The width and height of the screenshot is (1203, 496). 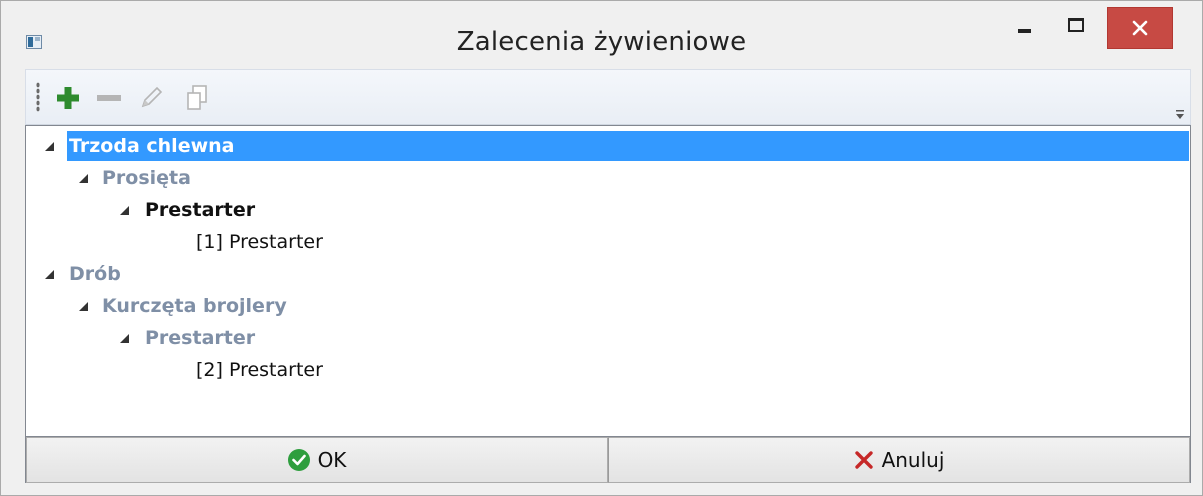 I want to click on close-button, so click(x=1140, y=28).